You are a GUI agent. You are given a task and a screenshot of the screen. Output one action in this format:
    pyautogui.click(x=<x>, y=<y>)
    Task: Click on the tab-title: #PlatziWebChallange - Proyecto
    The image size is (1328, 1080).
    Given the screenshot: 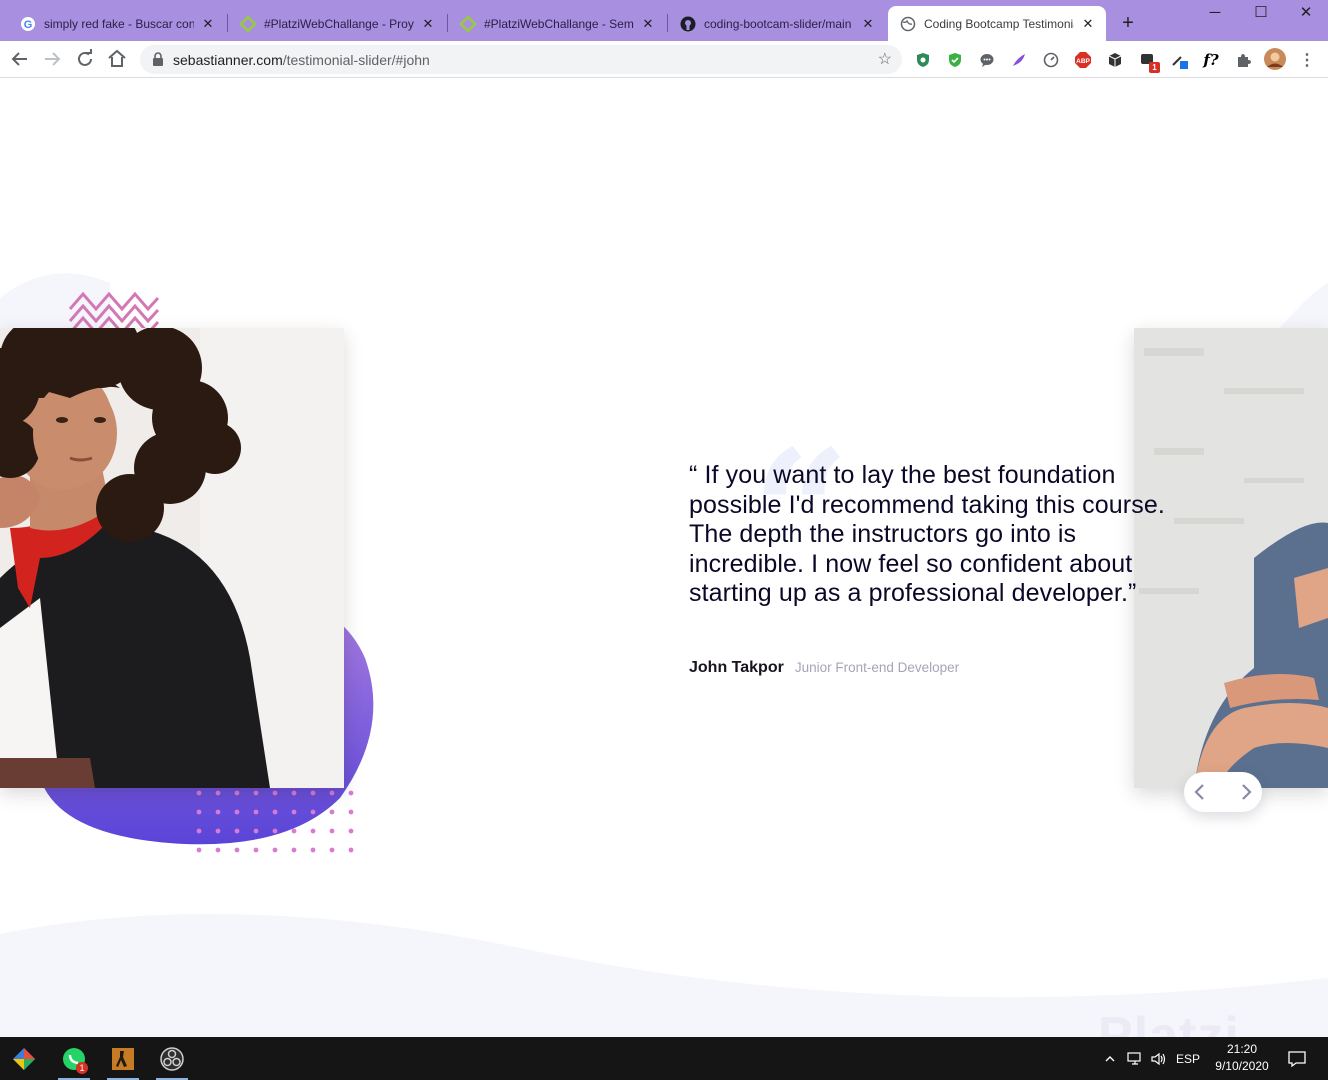 What is the action you would take?
    pyautogui.click(x=339, y=23)
    